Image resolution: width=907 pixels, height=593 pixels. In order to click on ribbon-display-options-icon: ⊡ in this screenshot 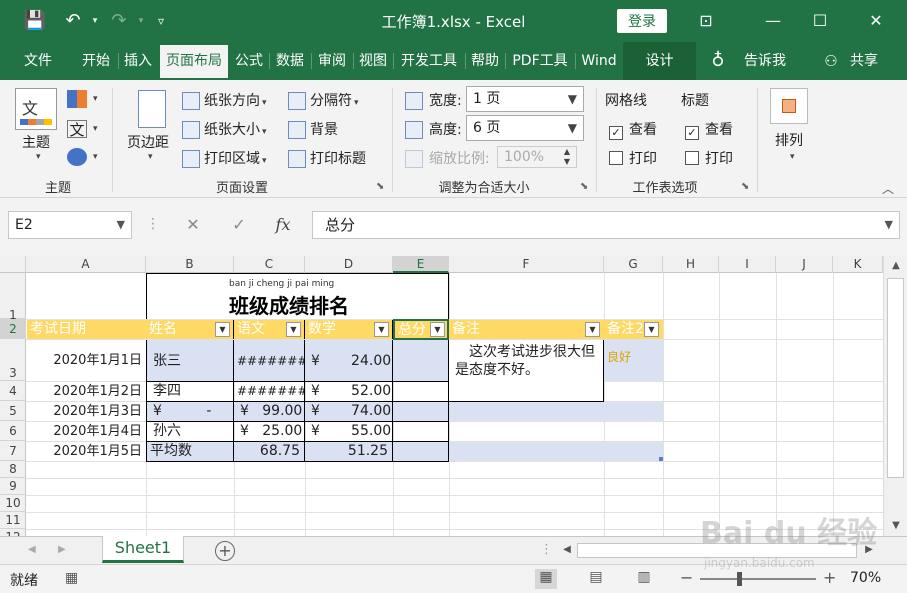, I will do `click(706, 21)`.